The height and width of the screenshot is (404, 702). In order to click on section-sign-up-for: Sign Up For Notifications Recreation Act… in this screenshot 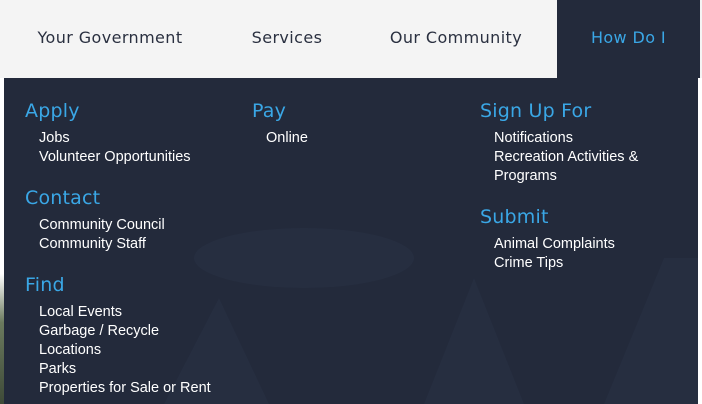, I will do `click(567, 142)`.